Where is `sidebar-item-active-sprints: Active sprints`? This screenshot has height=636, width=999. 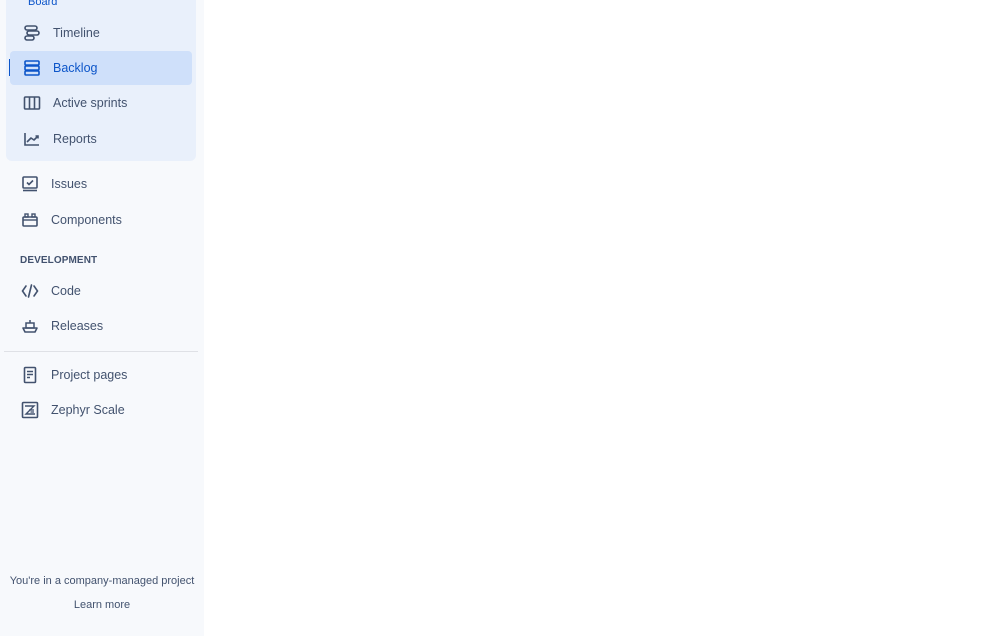
sidebar-item-active-sprints: Active sprints is located at coordinates (101, 103).